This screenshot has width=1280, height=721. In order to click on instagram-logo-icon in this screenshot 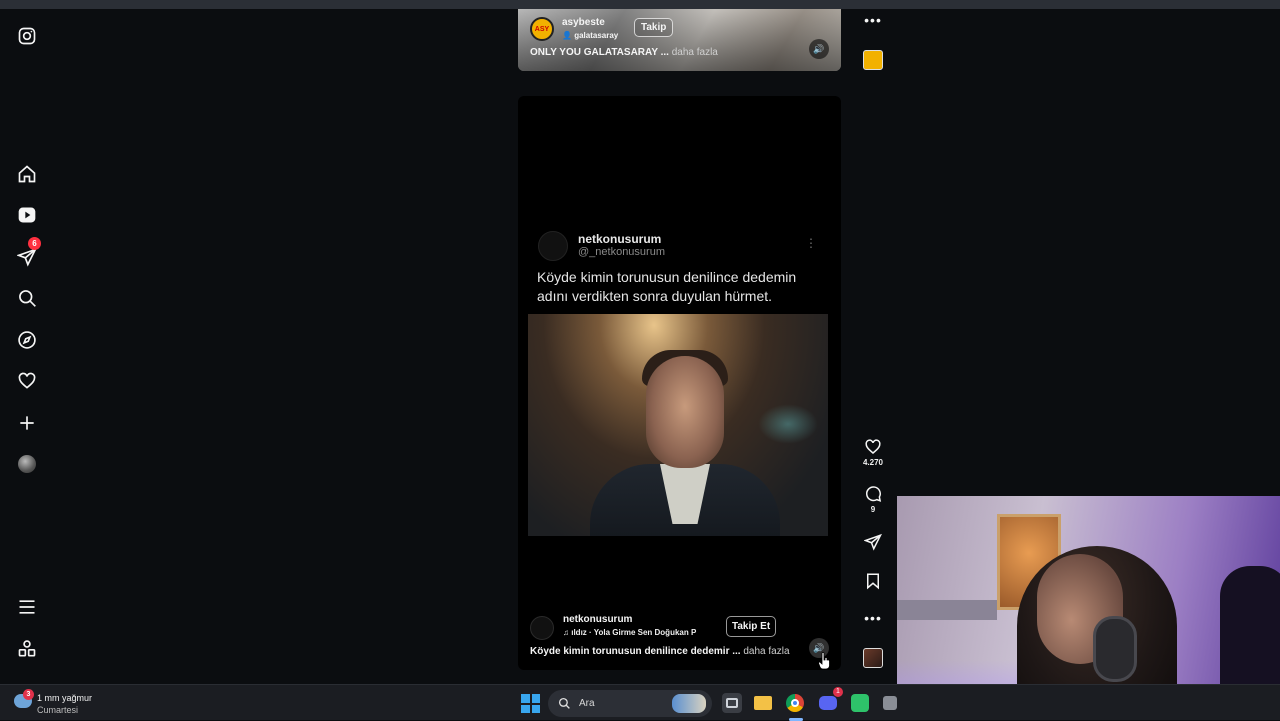, I will do `click(27, 36)`.